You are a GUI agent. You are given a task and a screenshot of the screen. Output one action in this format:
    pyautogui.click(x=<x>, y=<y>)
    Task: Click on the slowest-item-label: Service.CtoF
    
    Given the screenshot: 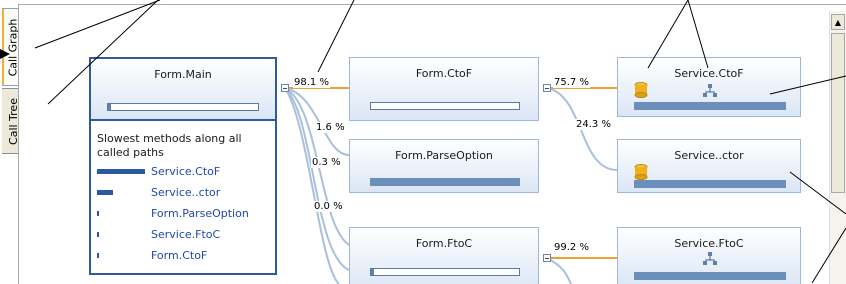 What is the action you would take?
    pyautogui.click(x=186, y=171)
    